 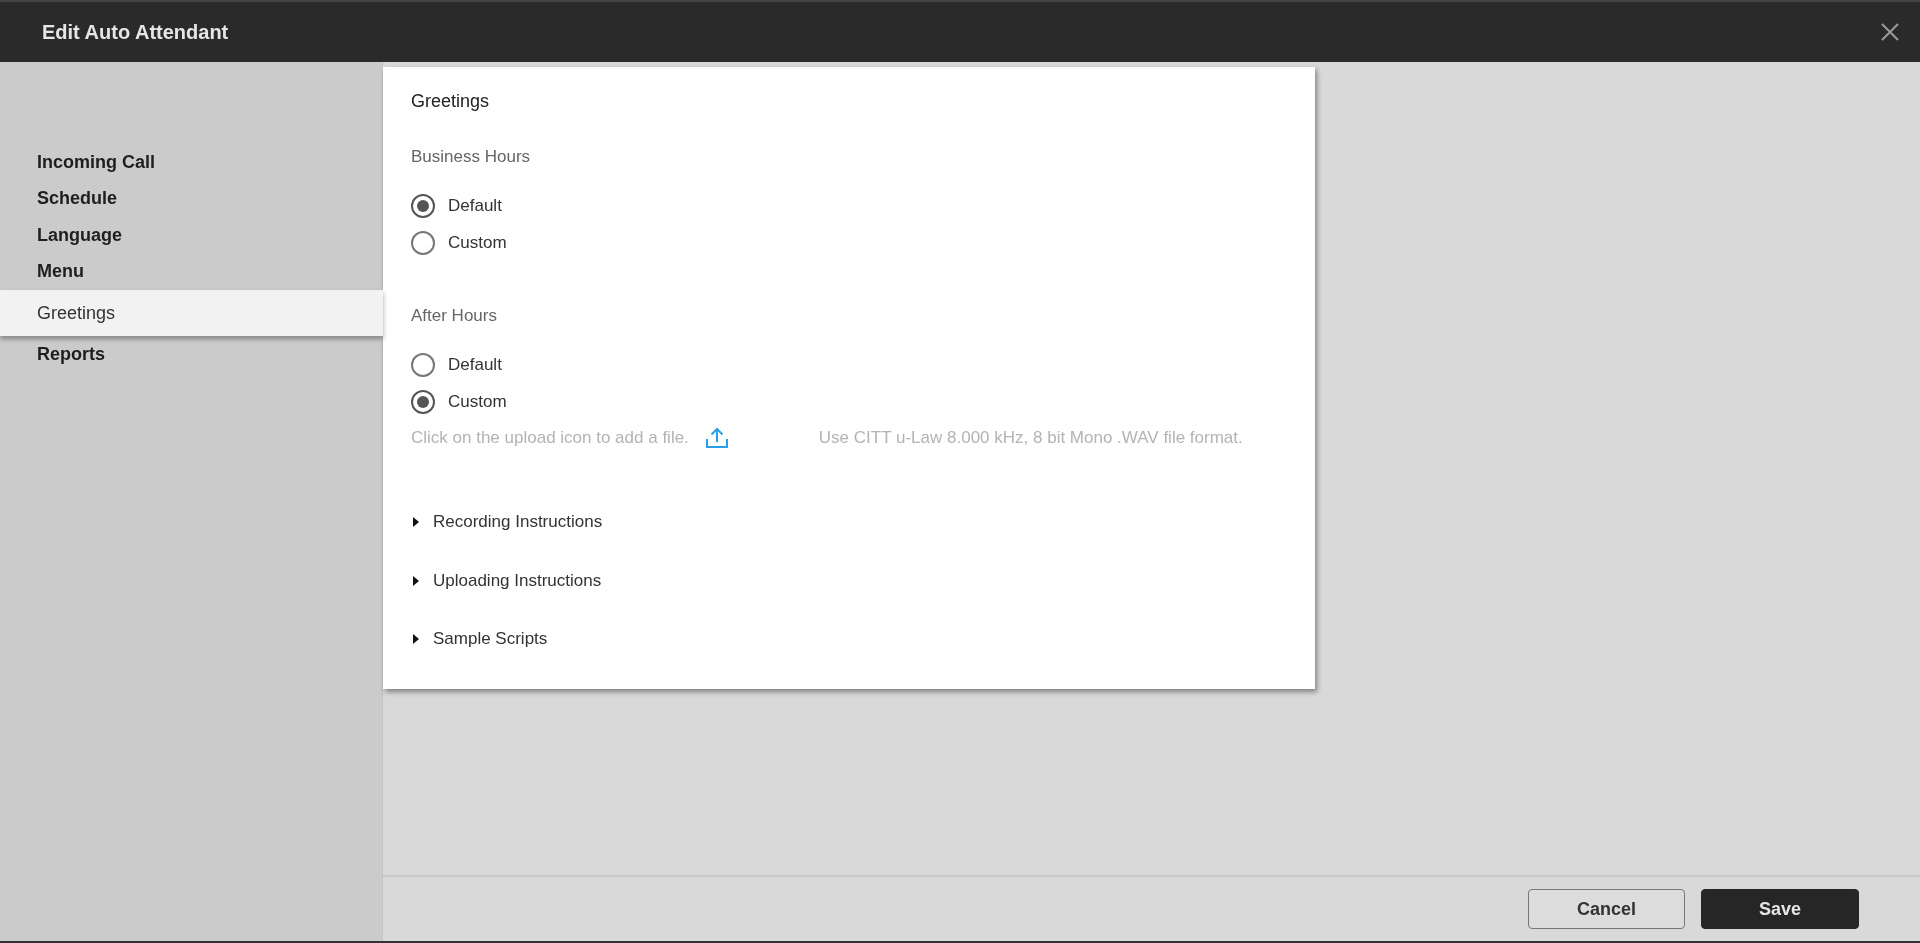 What do you see at coordinates (1780, 909) in the screenshot?
I see `save-button: Save` at bounding box center [1780, 909].